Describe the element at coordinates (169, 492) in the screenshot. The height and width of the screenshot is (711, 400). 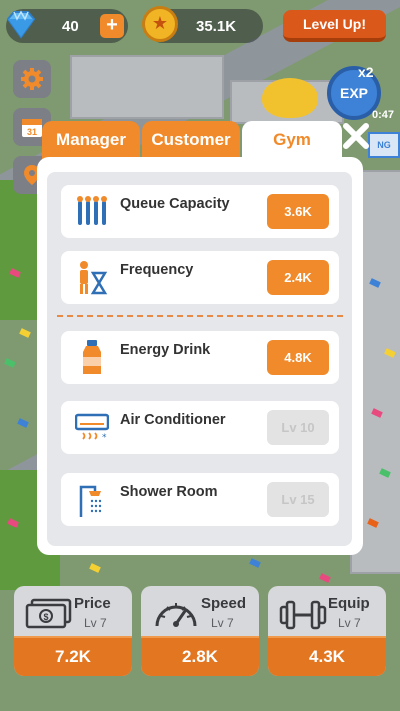
I see `upgrade-label: Shower Room` at that location.